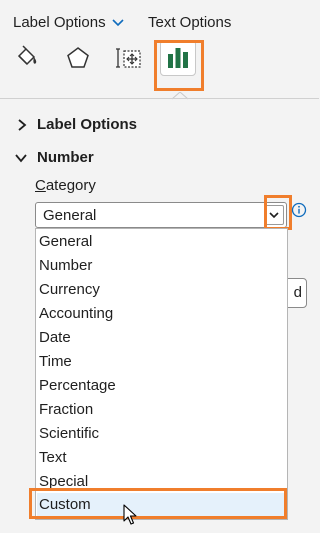 The height and width of the screenshot is (533, 320). I want to click on category-label: Category, so click(65, 185).